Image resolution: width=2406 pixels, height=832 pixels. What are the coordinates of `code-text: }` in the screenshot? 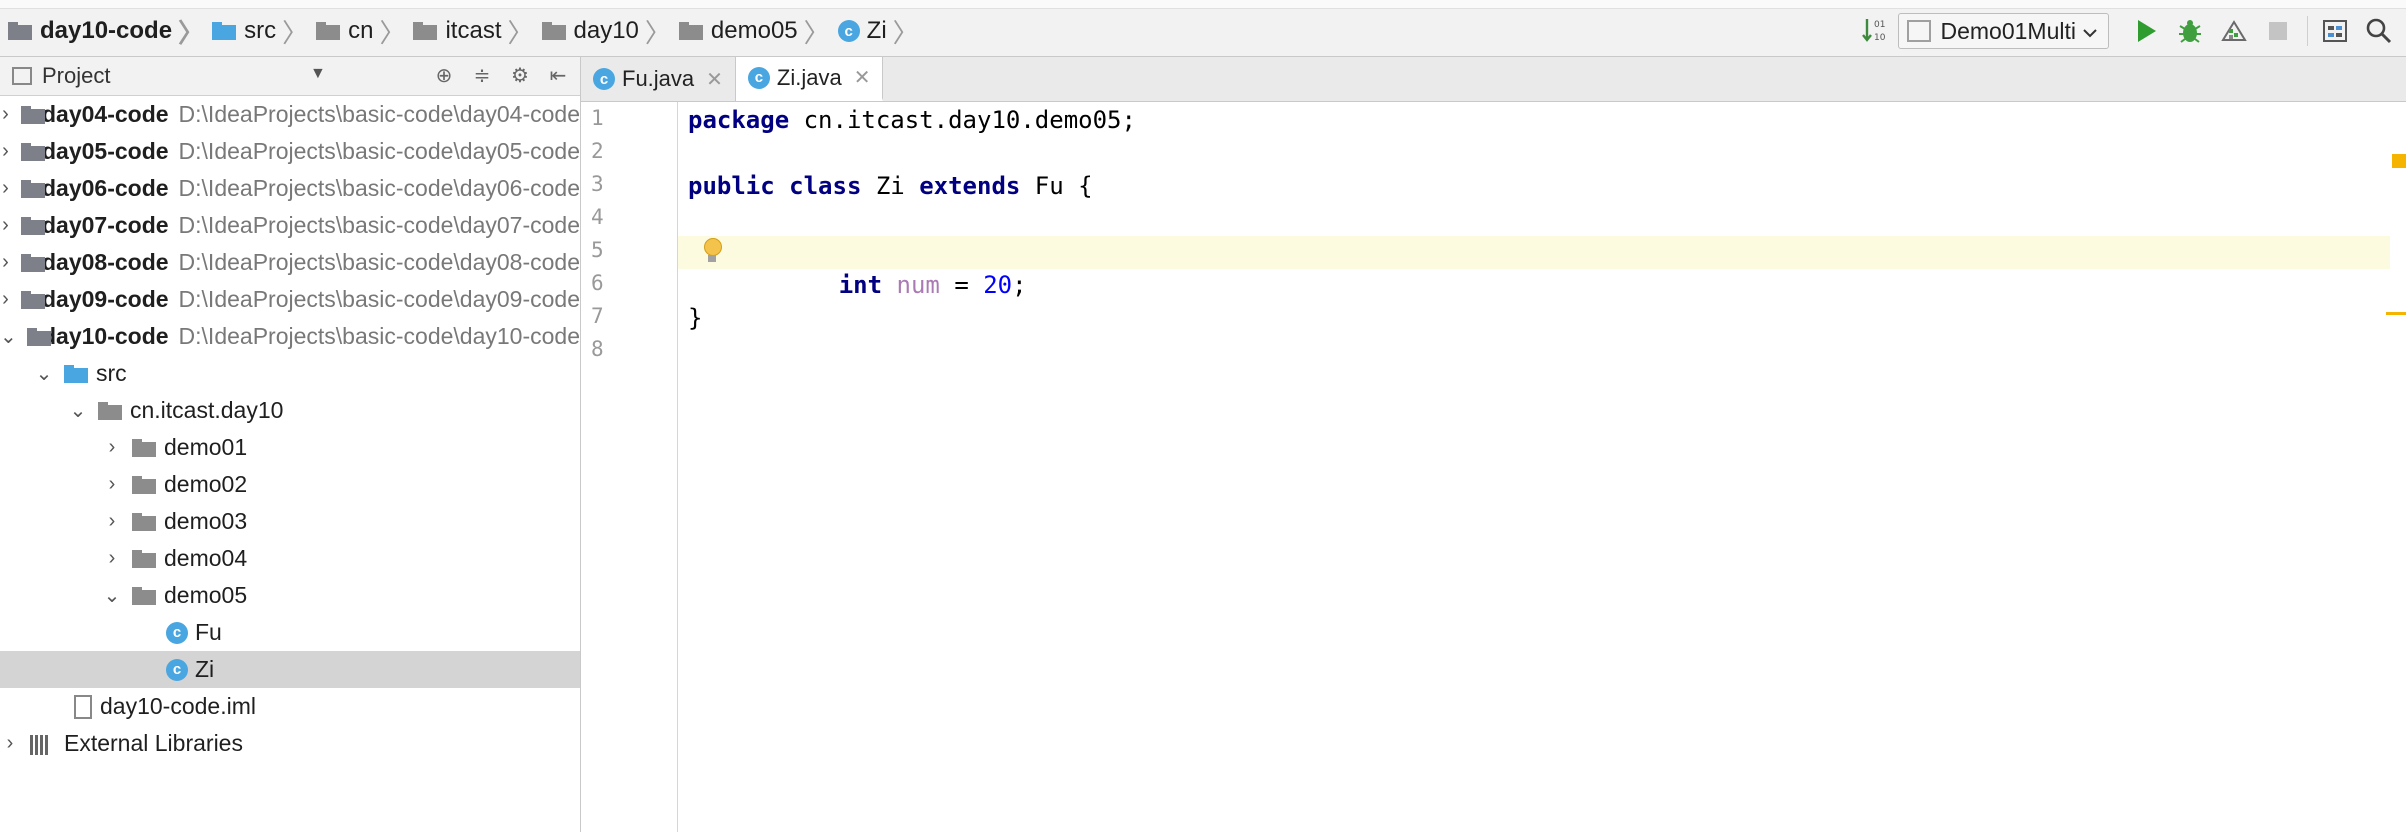 It's located at (695, 318).